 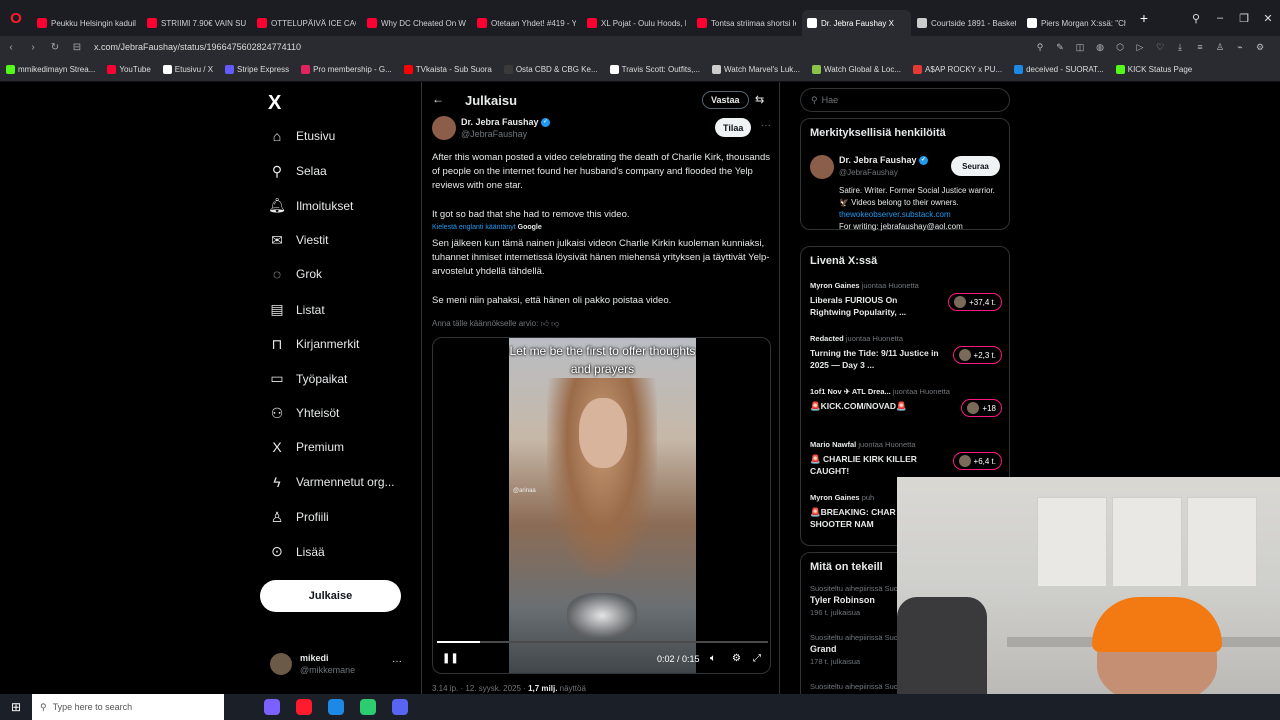 What do you see at coordinates (1244, 18) in the screenshot?
I see `restore-button: ❐` at bounding box center [1244, 18].